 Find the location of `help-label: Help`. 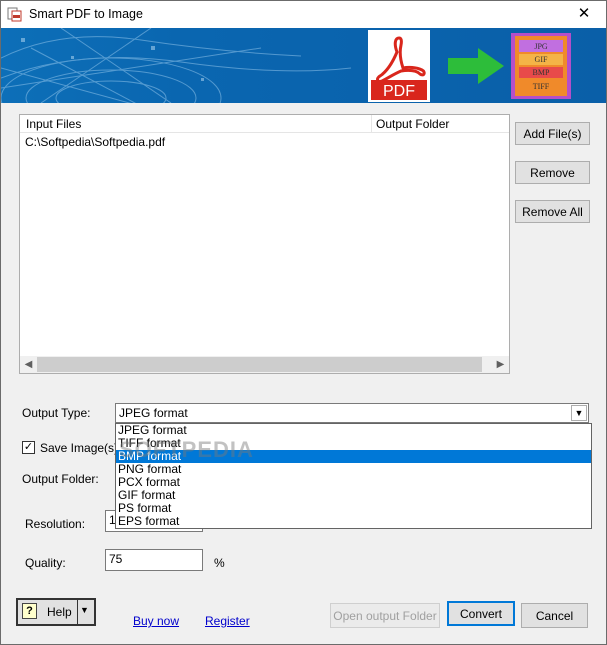

help-label: Help is located at coordinates (59, 612).